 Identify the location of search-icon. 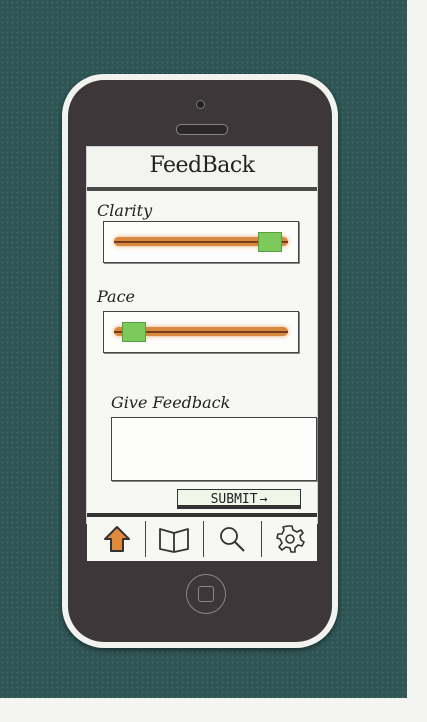
(232, 539).